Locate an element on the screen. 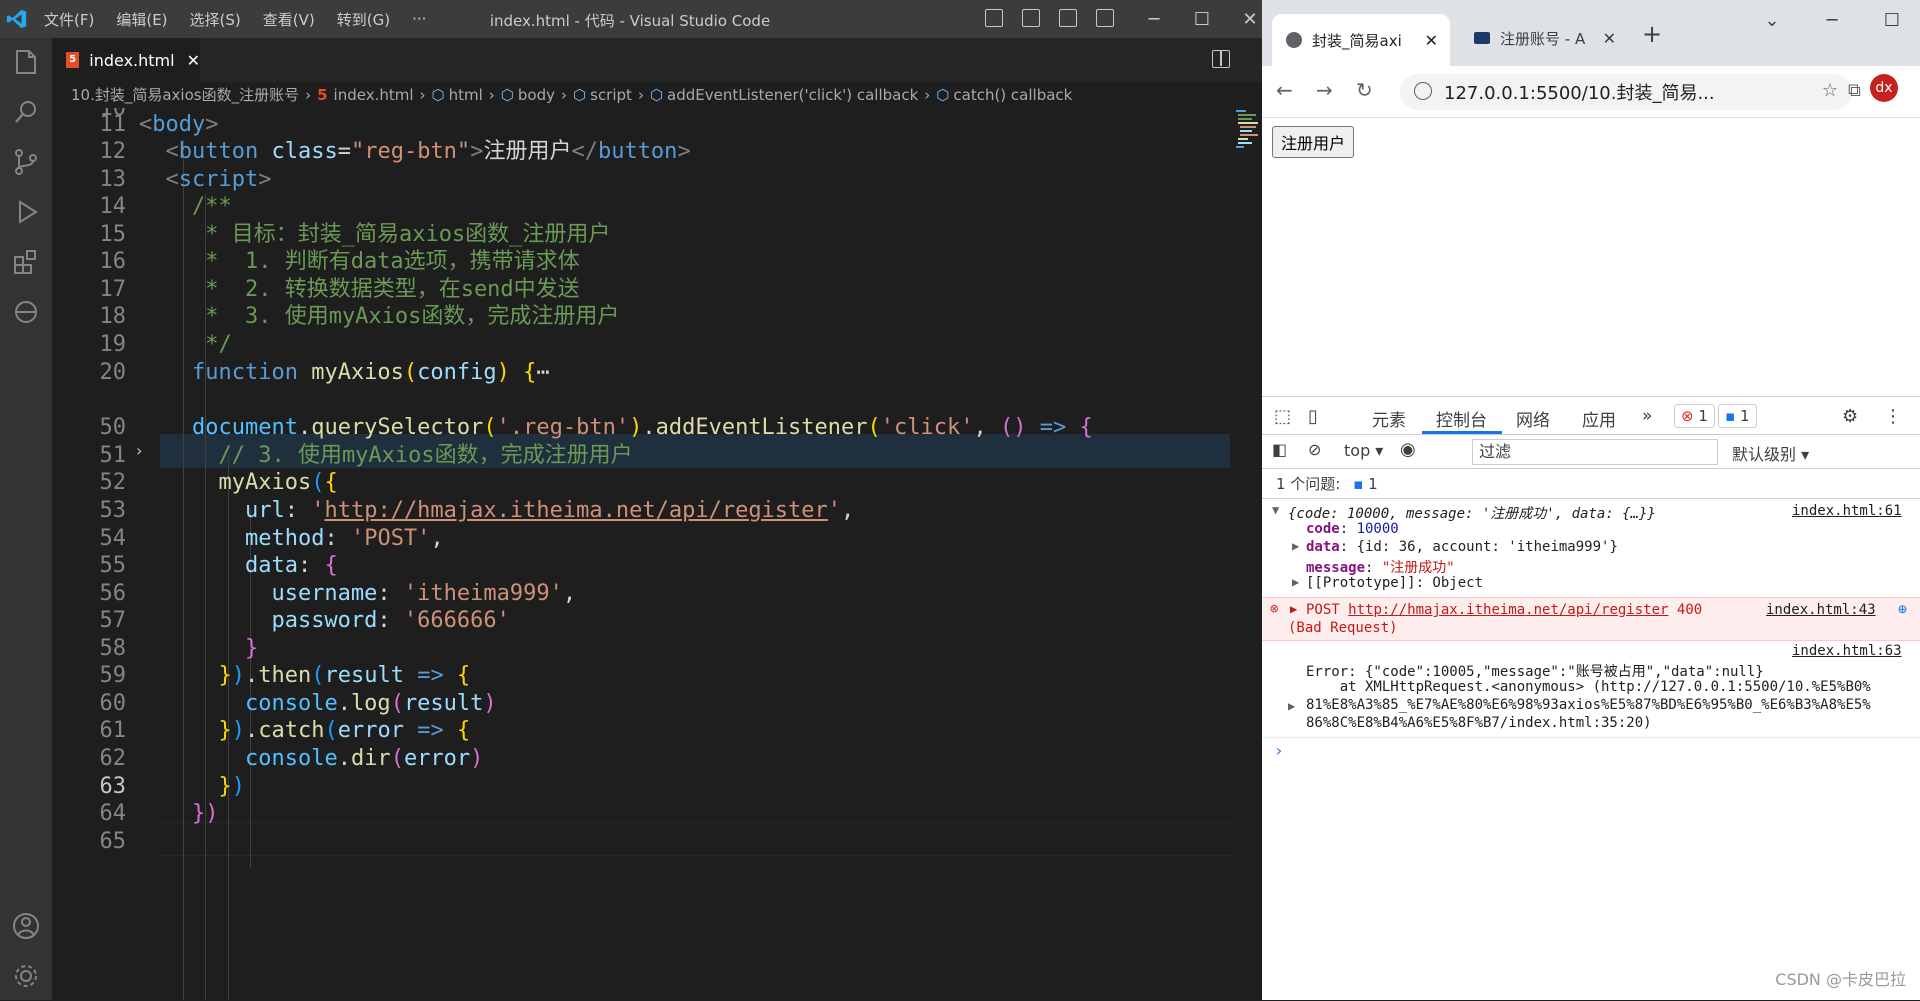 The height and width of the screenshot is (1001, 1920). console-prompt: › is located at coordinates (1279, 750).